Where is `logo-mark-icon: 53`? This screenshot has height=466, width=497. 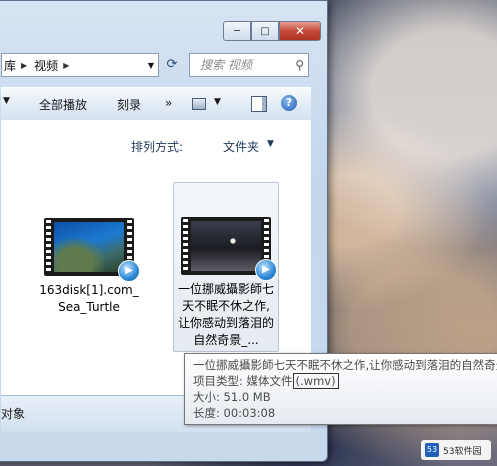 logo-mark-icon: 53 is located at coordinates (432, 450).